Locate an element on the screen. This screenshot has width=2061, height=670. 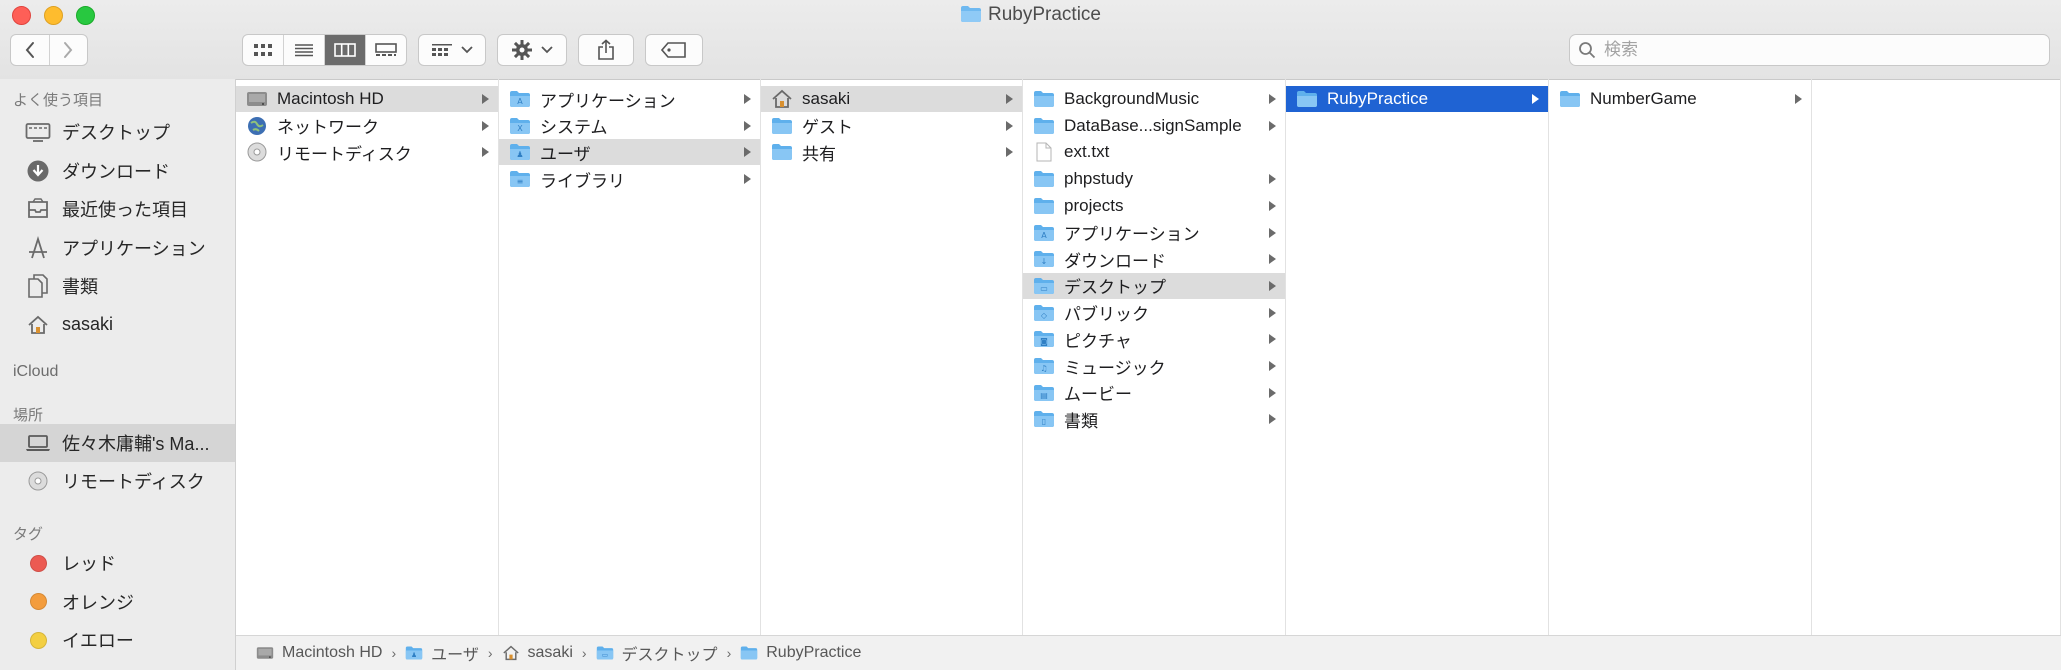
sidebar-item-label: デスクトップ is located at coordinates (116, 133).